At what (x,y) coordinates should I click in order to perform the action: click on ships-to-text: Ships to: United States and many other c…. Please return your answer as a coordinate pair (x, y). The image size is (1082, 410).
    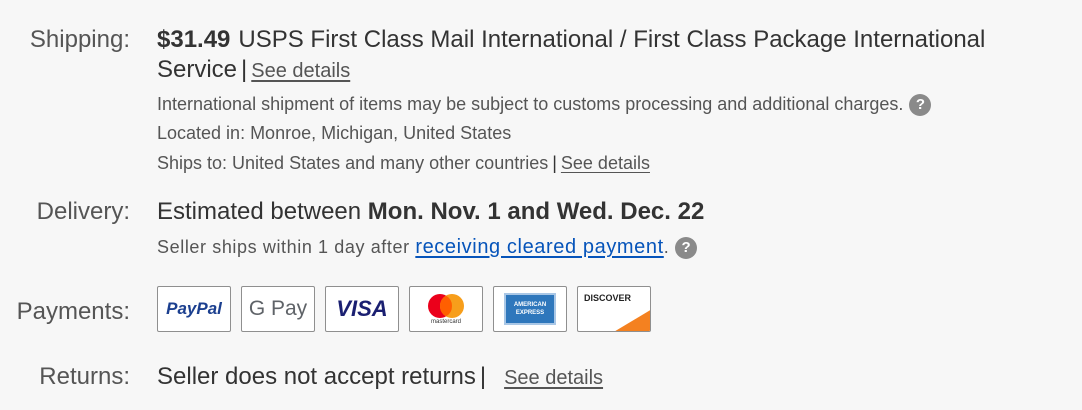
    Looking at the image, I should click on (353, 163).